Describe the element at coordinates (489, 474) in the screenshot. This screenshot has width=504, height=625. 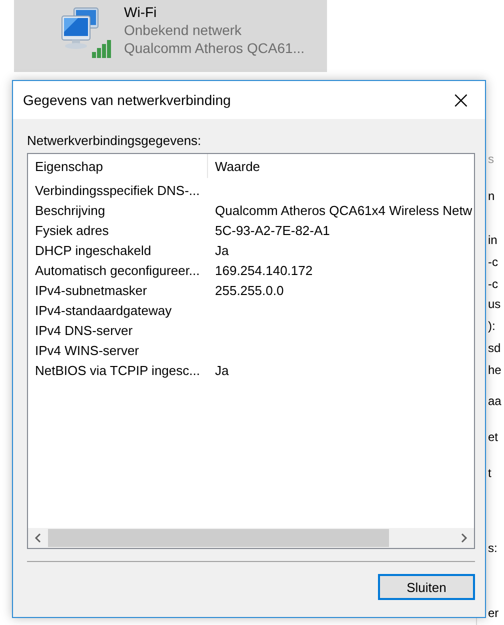
I see `window-text: t` at that location.